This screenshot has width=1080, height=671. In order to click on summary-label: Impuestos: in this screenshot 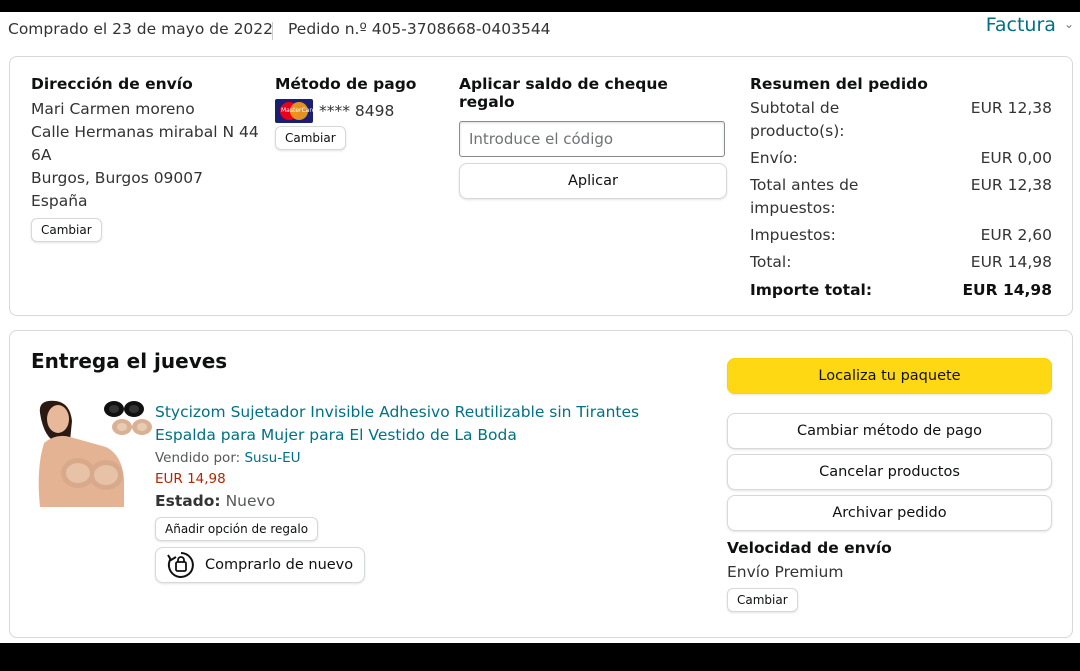, I will do `click(793, 235)`.